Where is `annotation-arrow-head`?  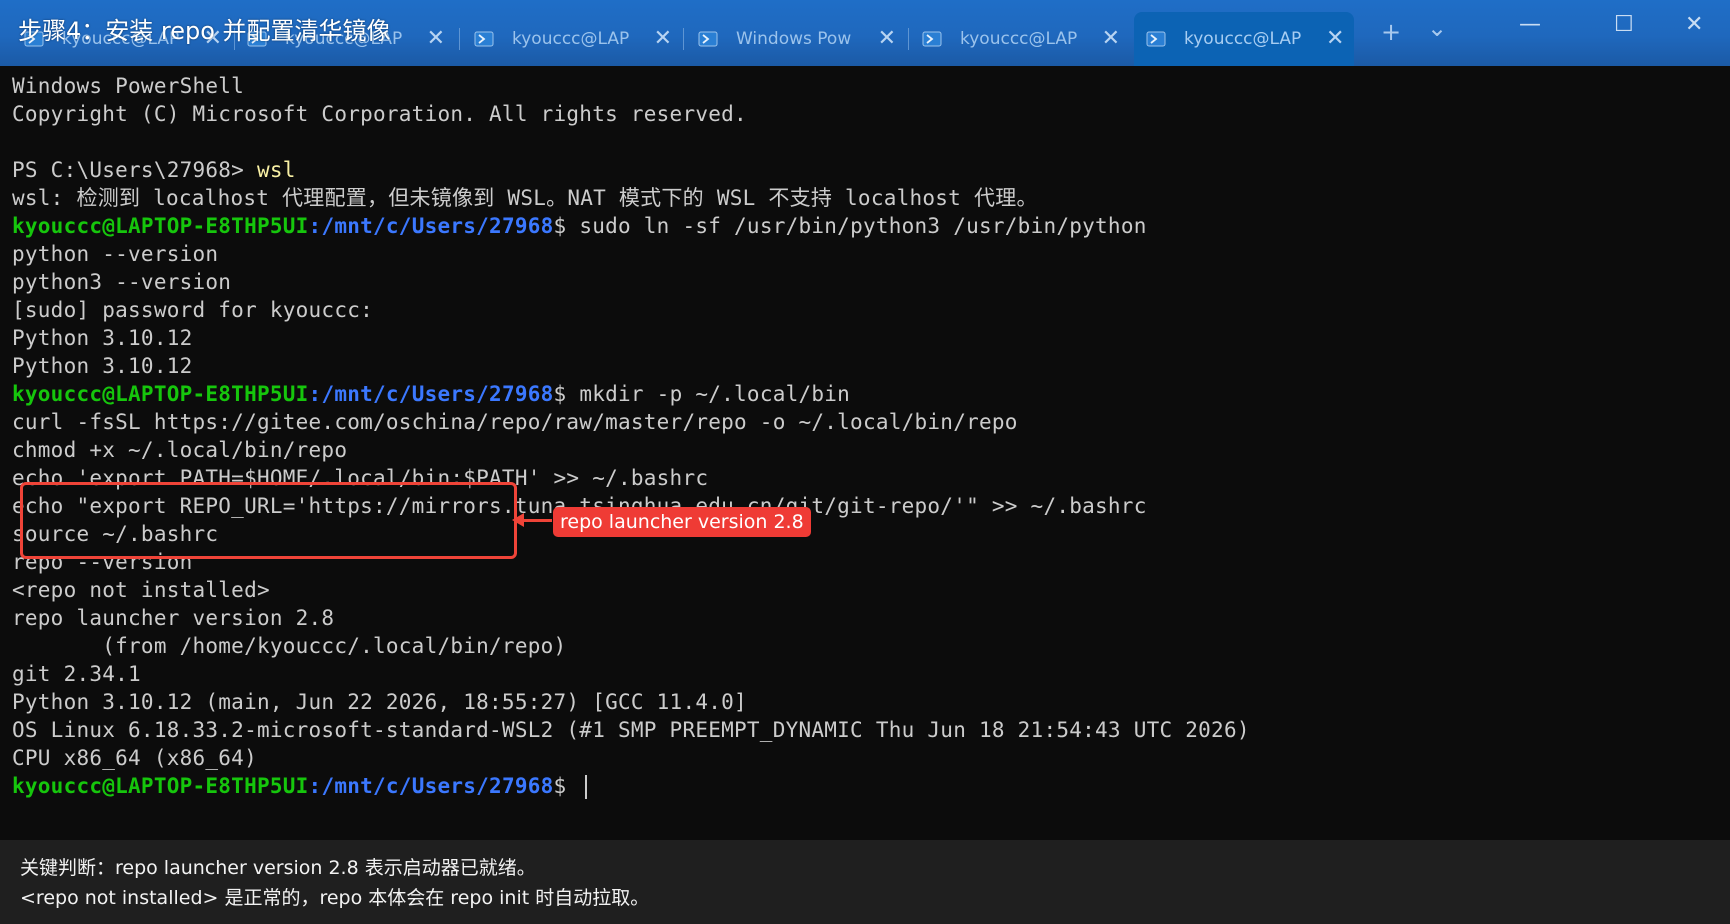
annotation-arrow-head is located at coordinates (518, 520).